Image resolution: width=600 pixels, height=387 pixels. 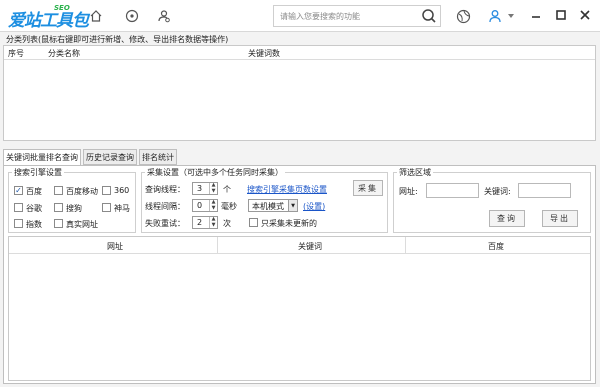 I want to click on title-bar: 爱站工具包 SEO, so click(x=300, y=16).